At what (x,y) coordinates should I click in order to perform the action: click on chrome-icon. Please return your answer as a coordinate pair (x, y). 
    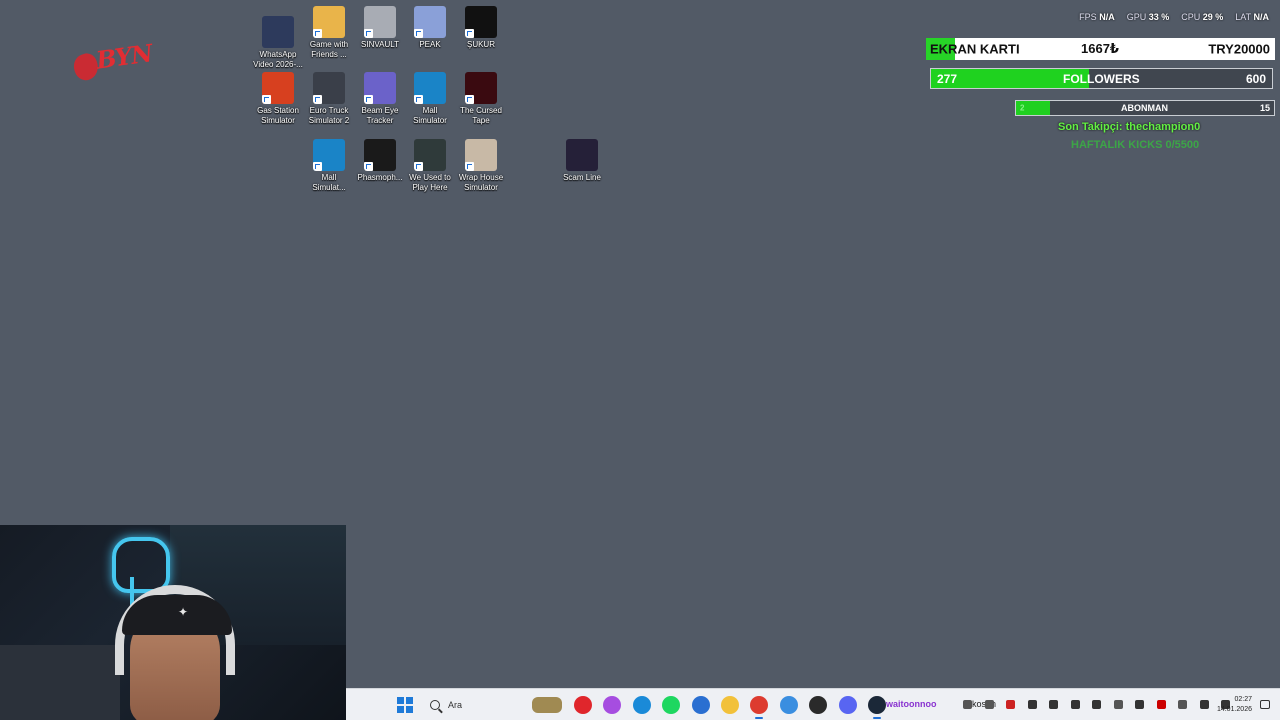
    Looking at the image, I should click on (759, 705).